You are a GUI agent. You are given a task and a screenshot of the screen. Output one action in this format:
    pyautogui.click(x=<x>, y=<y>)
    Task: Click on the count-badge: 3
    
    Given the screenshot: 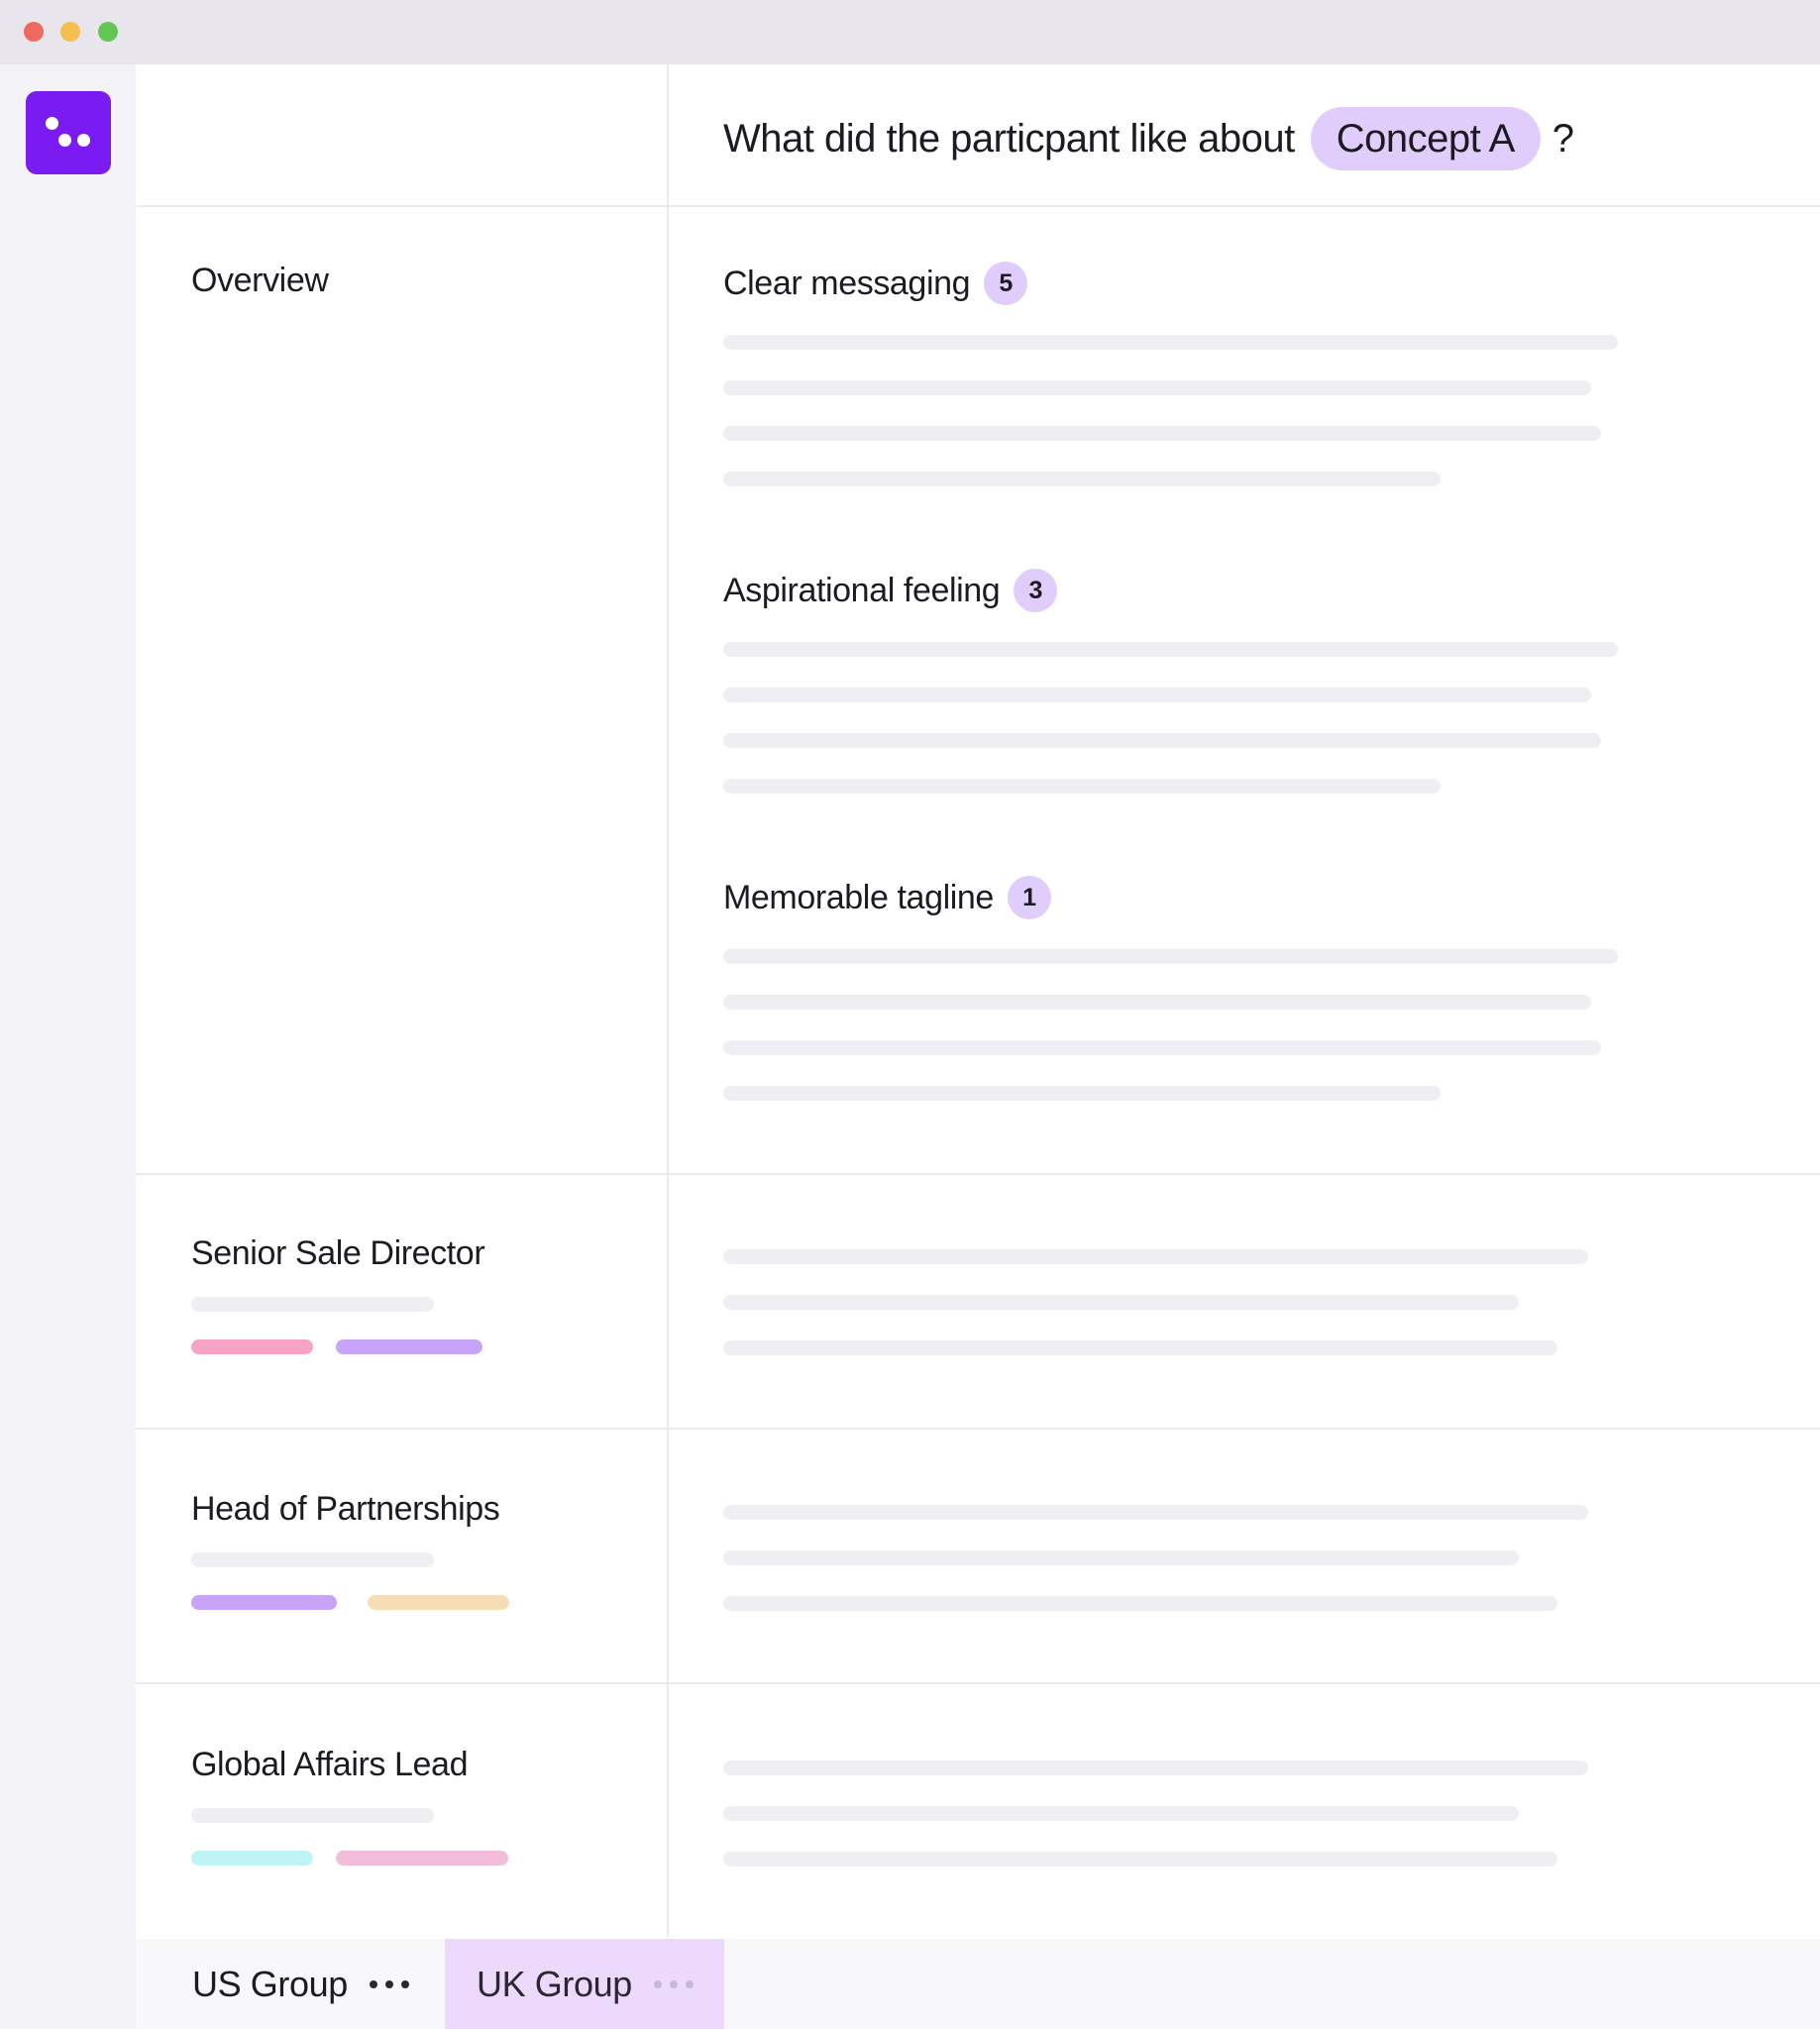 What is the action you would take?
    pyautogui.click(x=1036, y=590)
    